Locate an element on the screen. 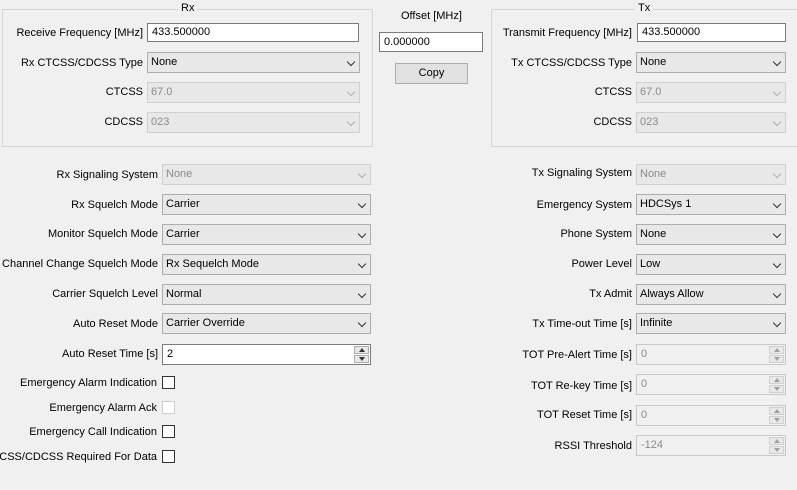 This screenshot has height=490, width=797. tx-admit-select: Always Allow is located at coordinates (711, 294).